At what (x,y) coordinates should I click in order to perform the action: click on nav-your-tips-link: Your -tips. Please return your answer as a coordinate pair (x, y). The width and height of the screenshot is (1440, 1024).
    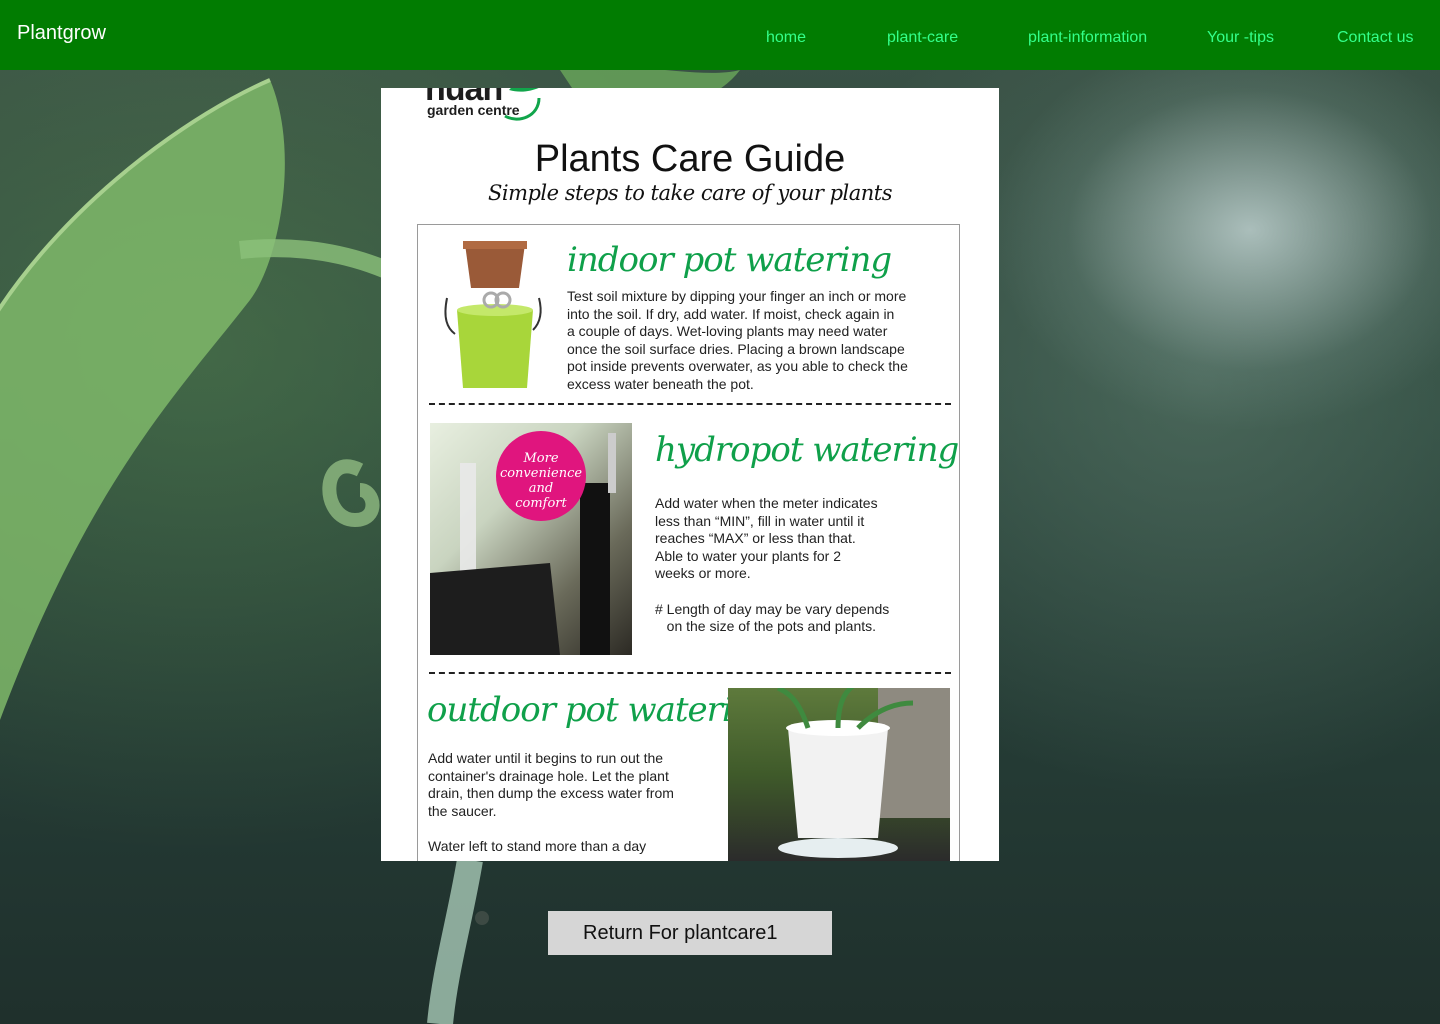
    Looking at the image, I should click on (1240, 38).